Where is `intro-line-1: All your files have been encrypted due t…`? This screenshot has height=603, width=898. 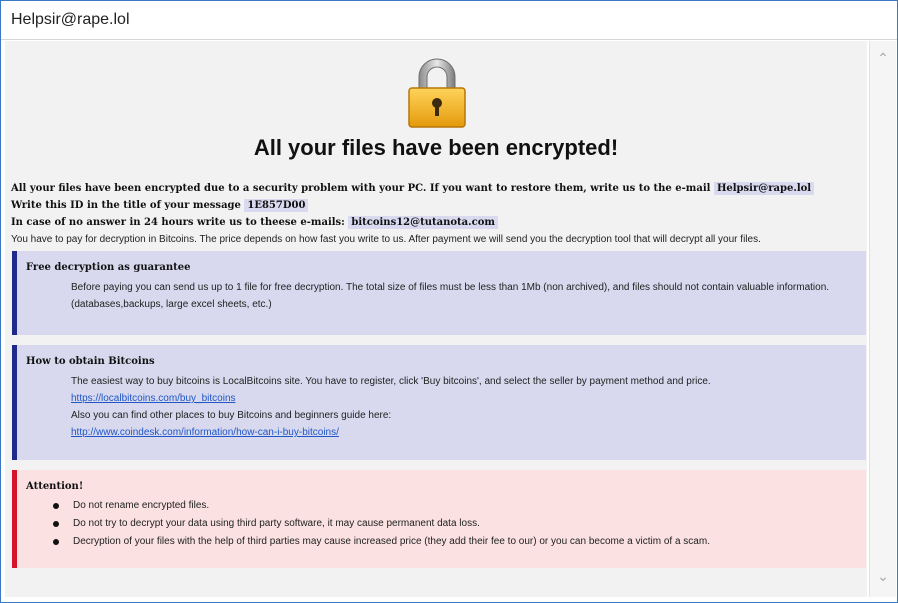
intro-line-1: All your files have been encrypted due t… is located at coordinates (436, 188).